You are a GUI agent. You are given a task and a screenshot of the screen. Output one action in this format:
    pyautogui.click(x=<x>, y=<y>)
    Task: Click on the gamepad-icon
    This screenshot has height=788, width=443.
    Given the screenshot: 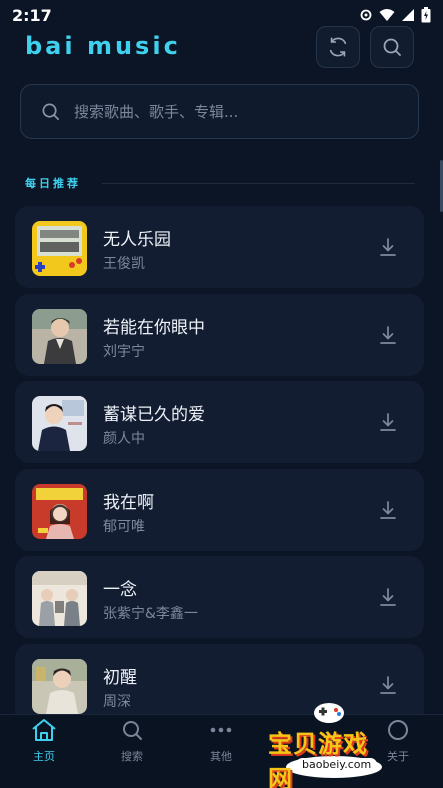 What is the action you would take?
    pyautogui.click(x=329, y=713)
    